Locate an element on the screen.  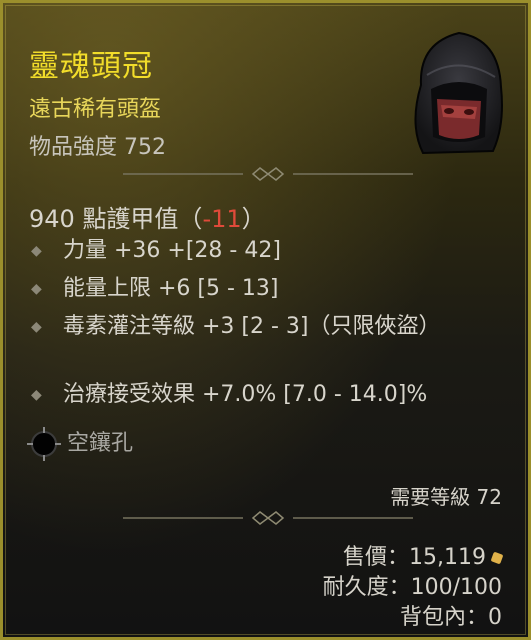
armor-prefix: 940 點護甲值（ is located at coordinates (116, 219).